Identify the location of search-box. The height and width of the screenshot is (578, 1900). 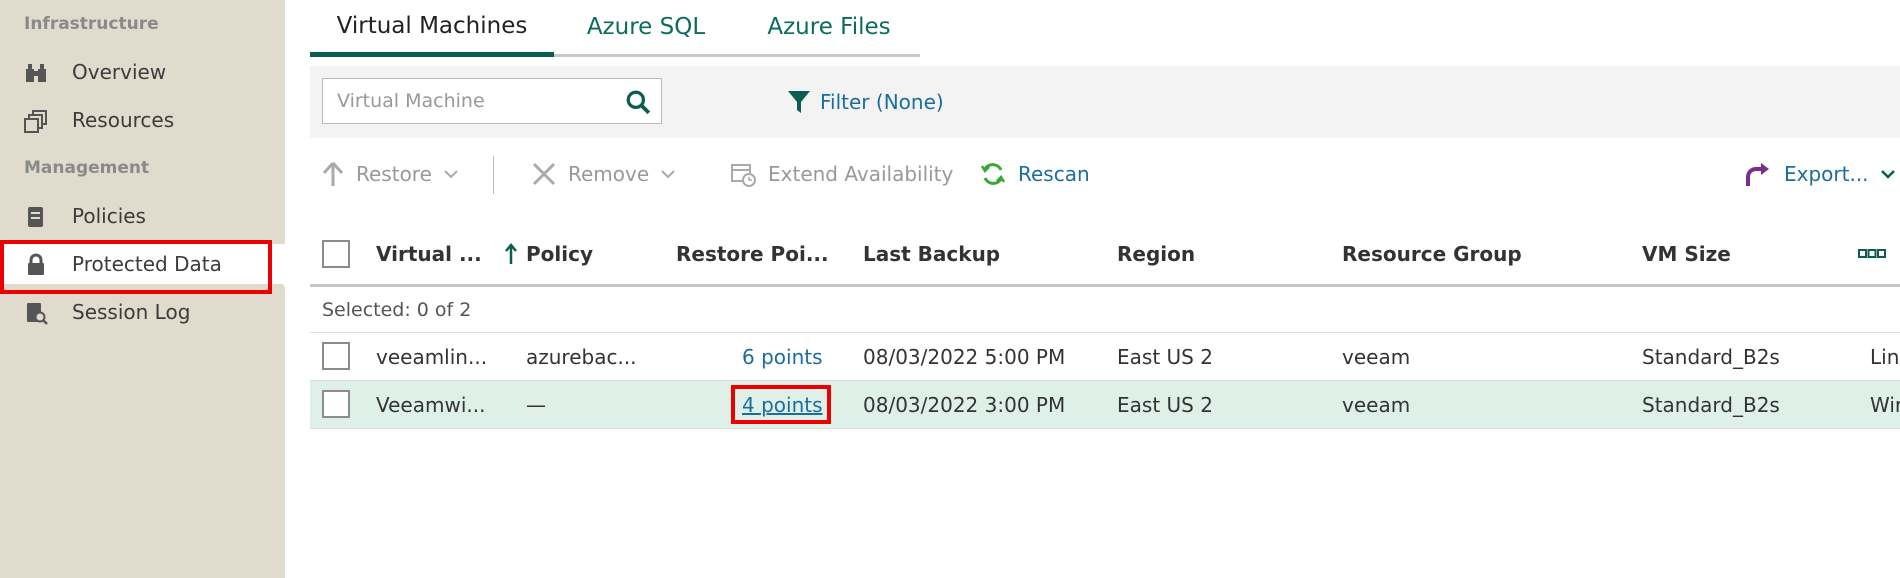
(492, 101).